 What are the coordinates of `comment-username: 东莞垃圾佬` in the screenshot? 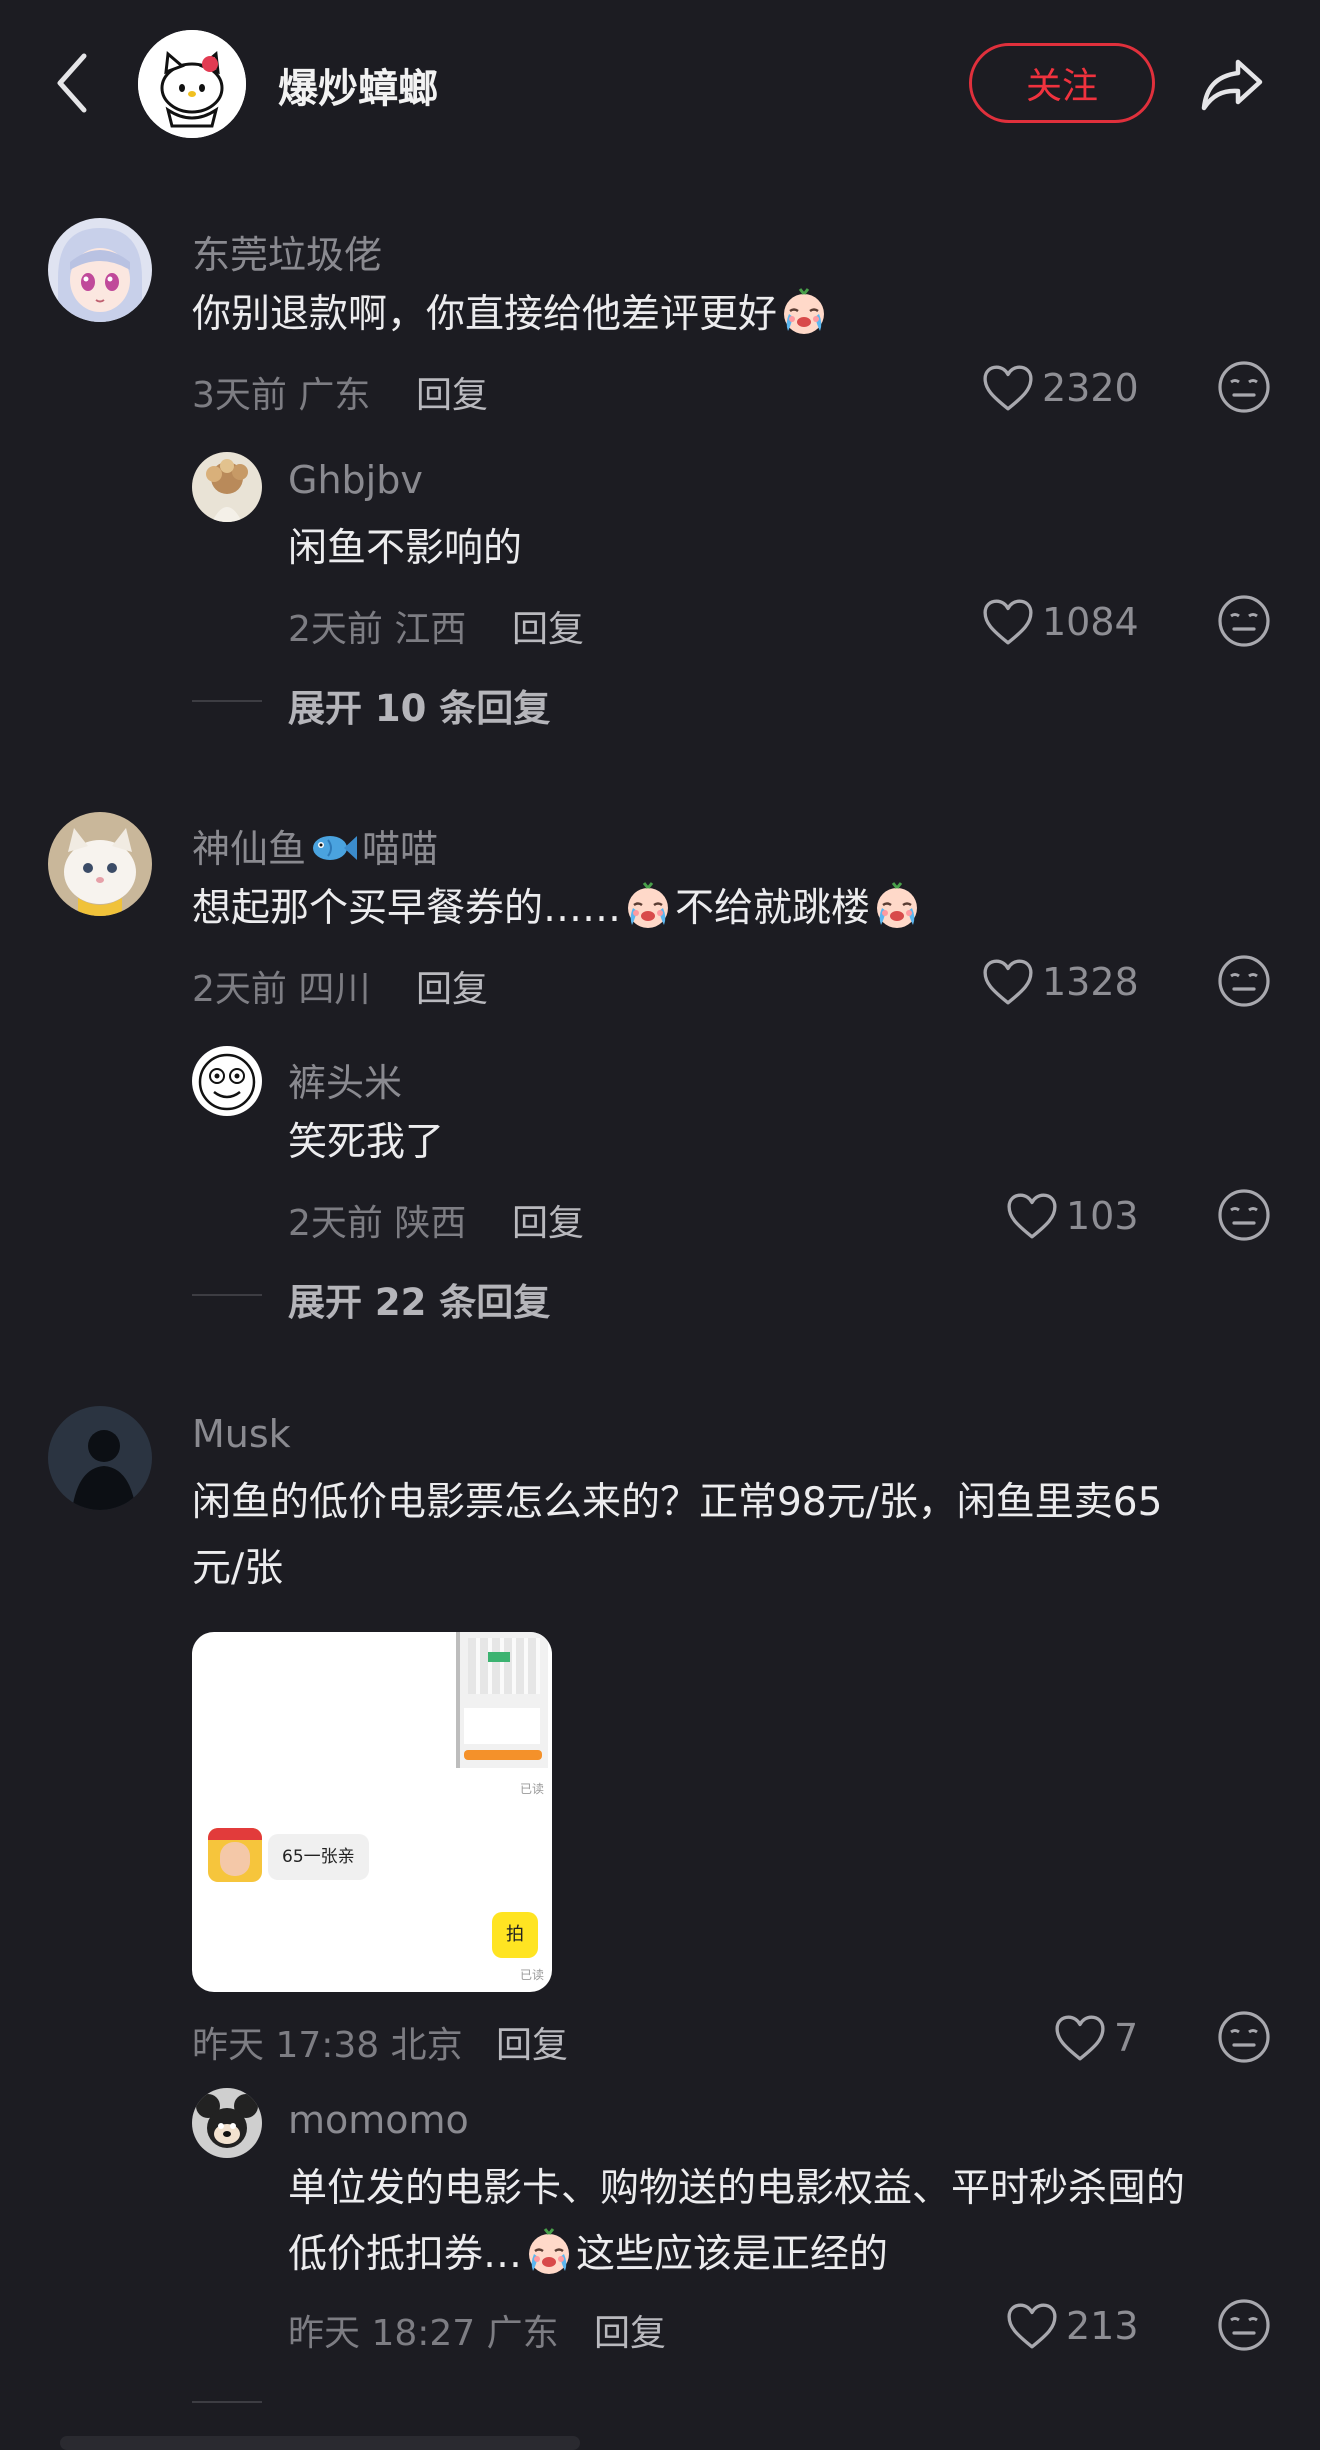 It's located at (287, 251).